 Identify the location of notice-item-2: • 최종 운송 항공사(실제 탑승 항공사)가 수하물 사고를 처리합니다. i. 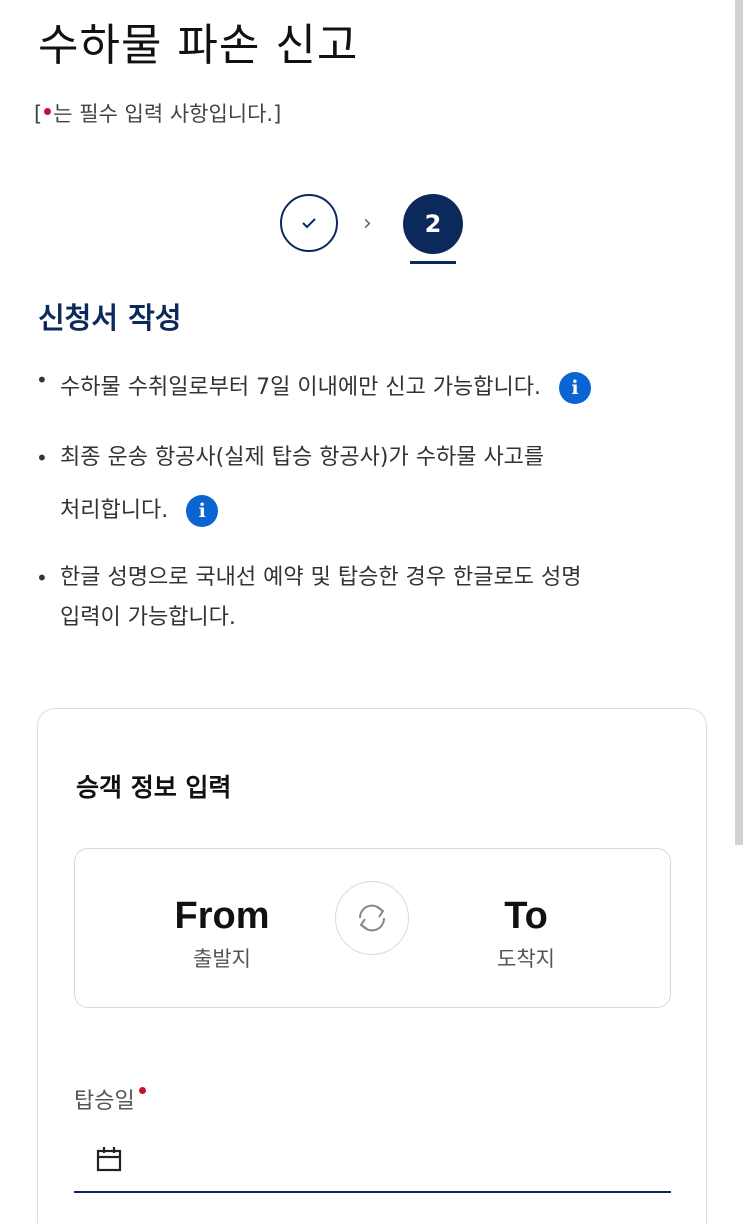
(356, 484).